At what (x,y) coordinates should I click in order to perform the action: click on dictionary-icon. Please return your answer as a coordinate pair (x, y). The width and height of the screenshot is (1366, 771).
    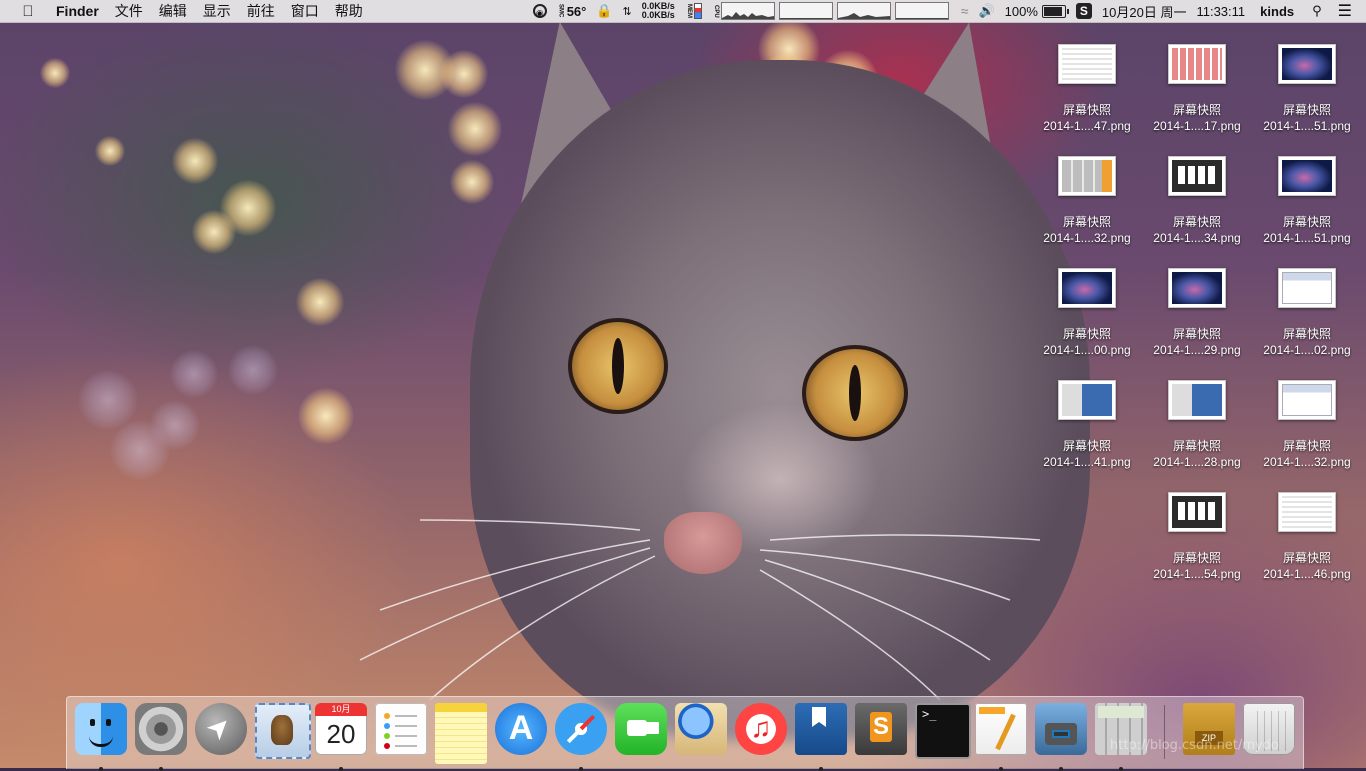
    Looking at the image, I should click on (821, 737).